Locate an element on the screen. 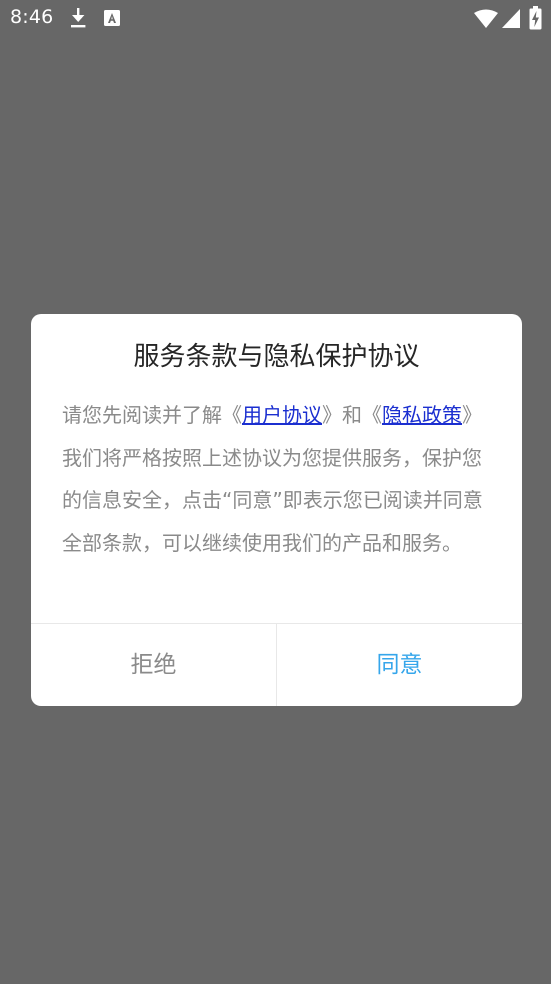 The height and width of the screenshot is (984, 551). wifi-icon is located at coordinates (486, 18).